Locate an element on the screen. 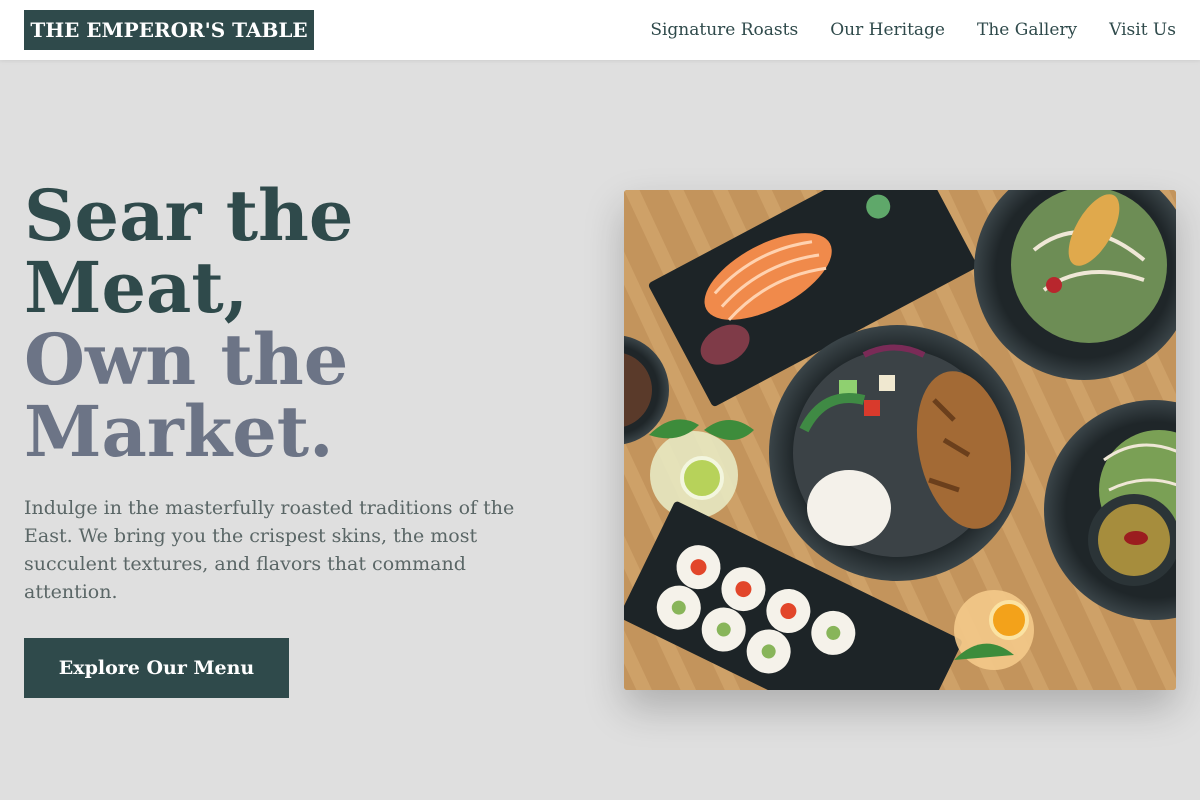 The image size is (1200, 800). headline-line-2: Meat, is located at coordinates (136, 287).